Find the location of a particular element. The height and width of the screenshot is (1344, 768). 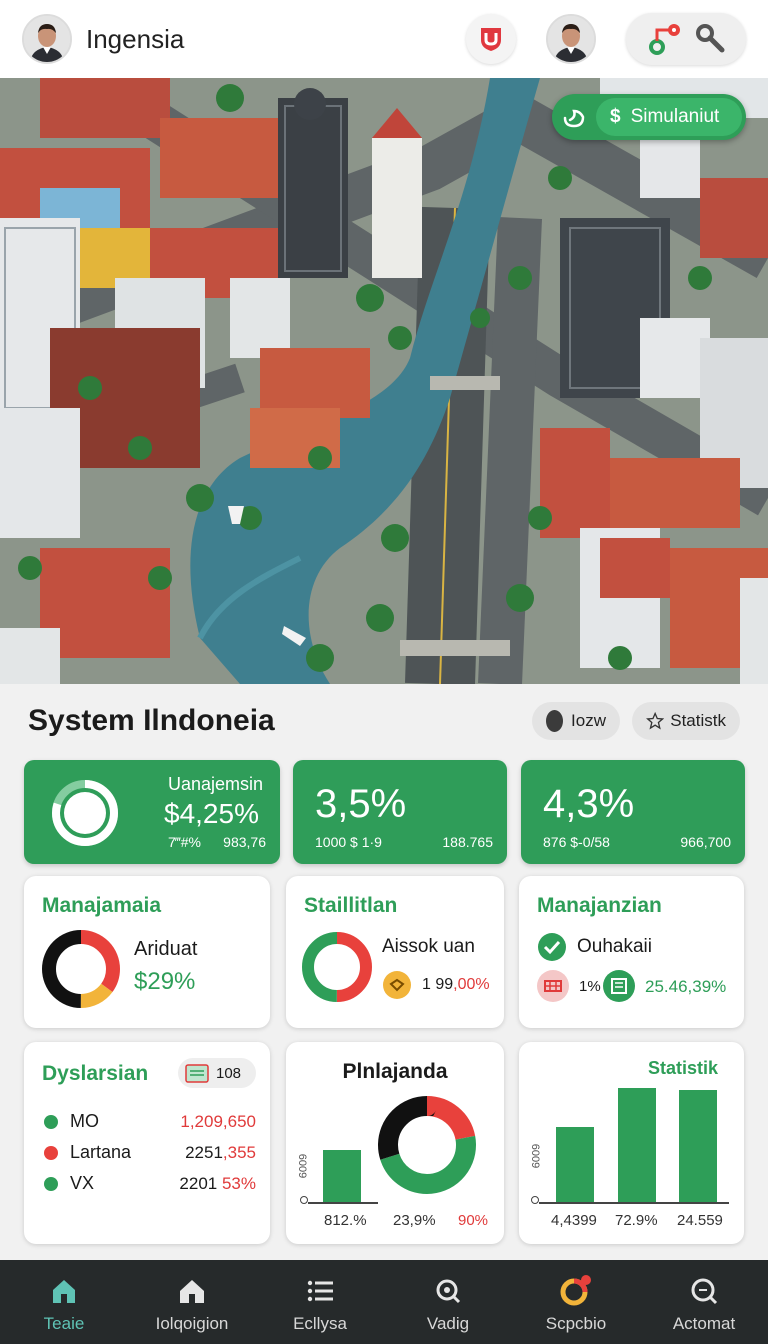

chart-label: 72.9% is located at coordinates (636, 1220).